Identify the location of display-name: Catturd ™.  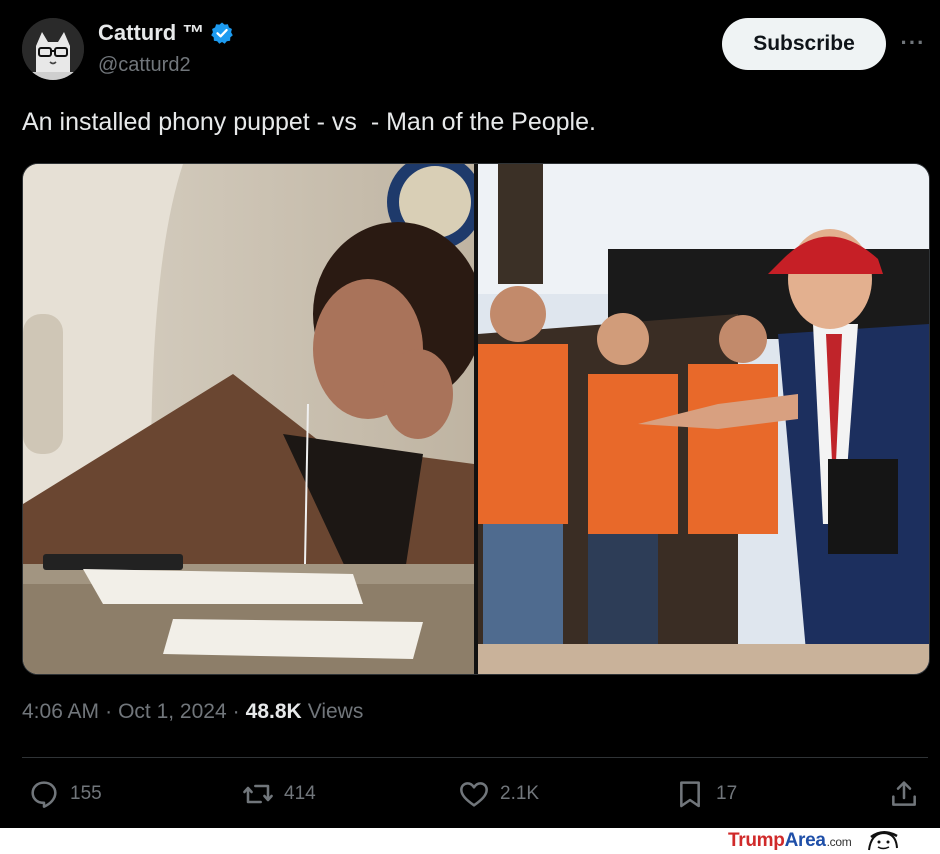
(166, 33).